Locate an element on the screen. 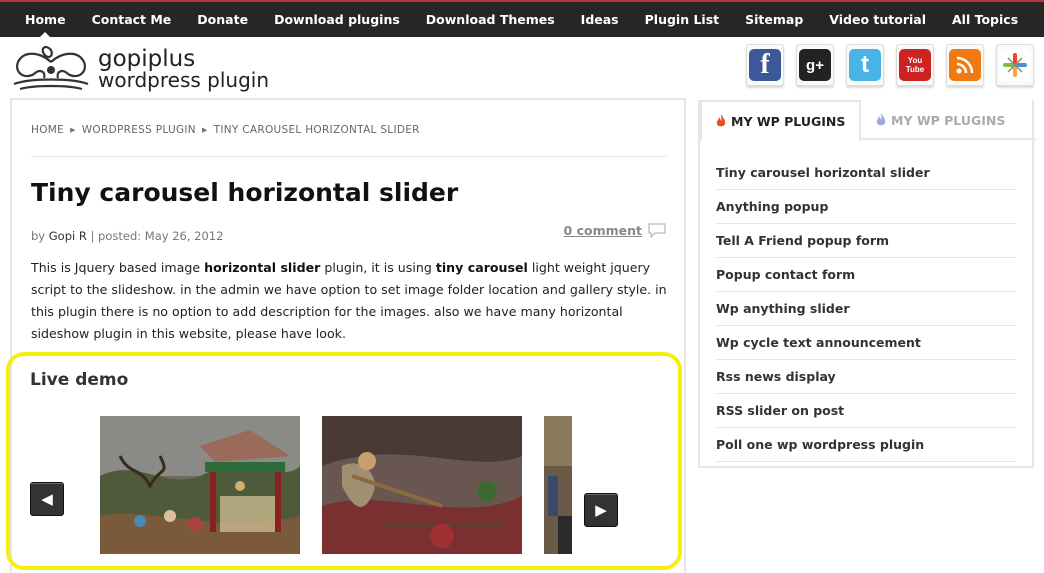 Image resolution: width=1044 pixels, height=573 pixels. nav-item-ideas: Ideas is located at coordinates (600, 19).